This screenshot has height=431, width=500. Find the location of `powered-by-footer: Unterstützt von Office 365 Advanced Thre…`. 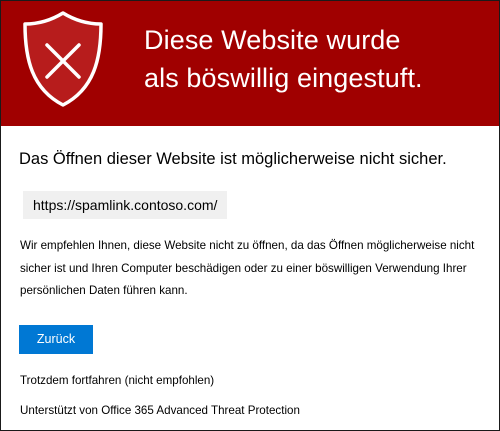

powered-by-footer: Unterstützt von Office 365 Advanced Thre… is located at coordinates (160, 410).